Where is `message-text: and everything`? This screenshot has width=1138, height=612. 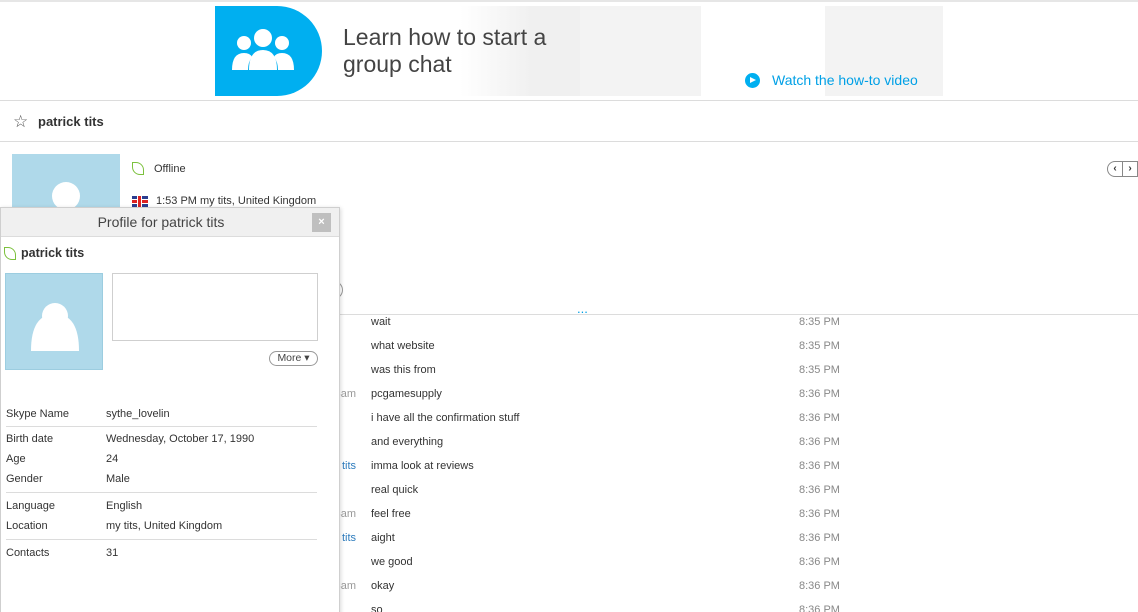 message-text: and everything is located at coordinates (407, 442).